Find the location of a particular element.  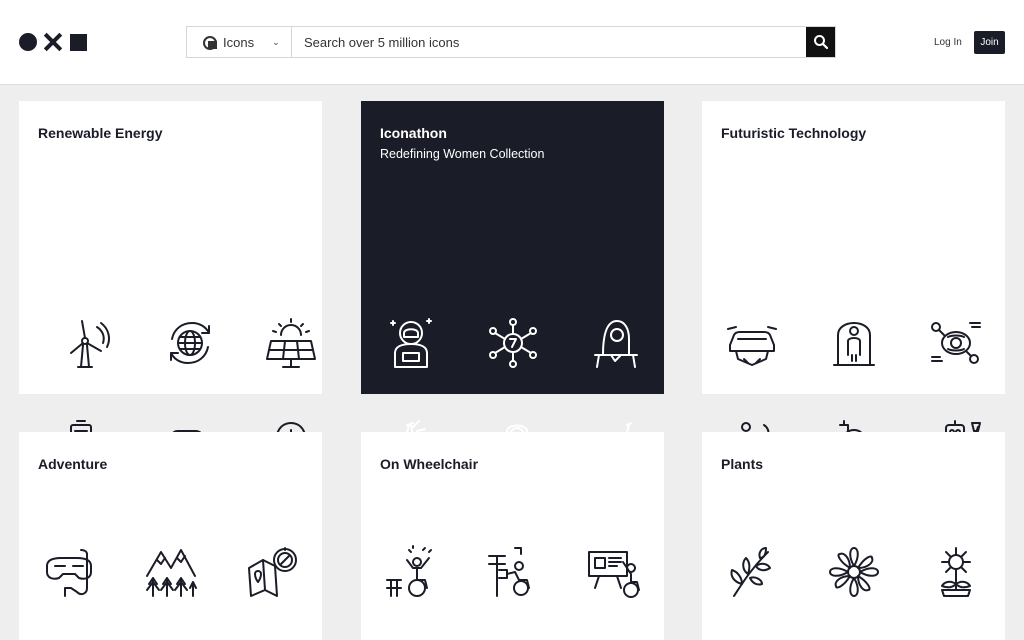

search-icon is located at coordinates (820, 42).